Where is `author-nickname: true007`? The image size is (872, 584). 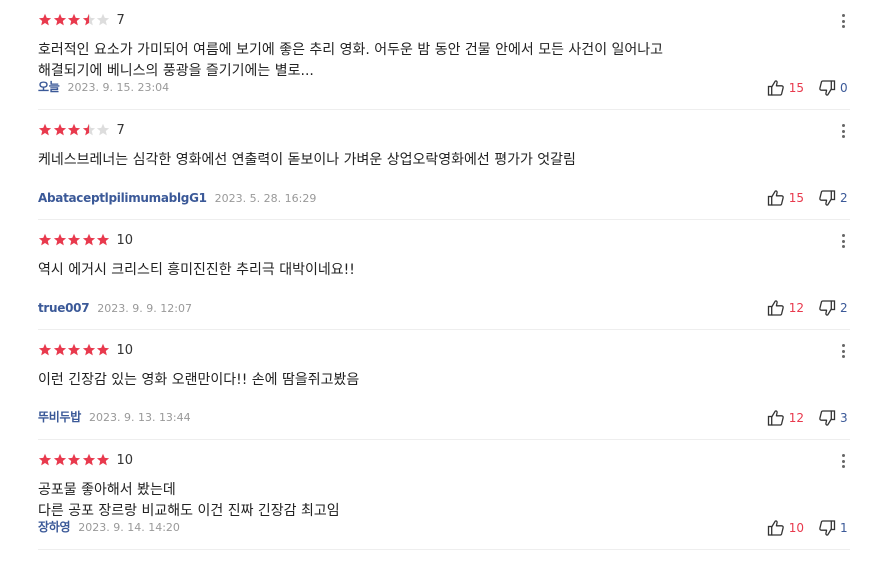
author-nickname: true007 is located at coordinates (64, 308).